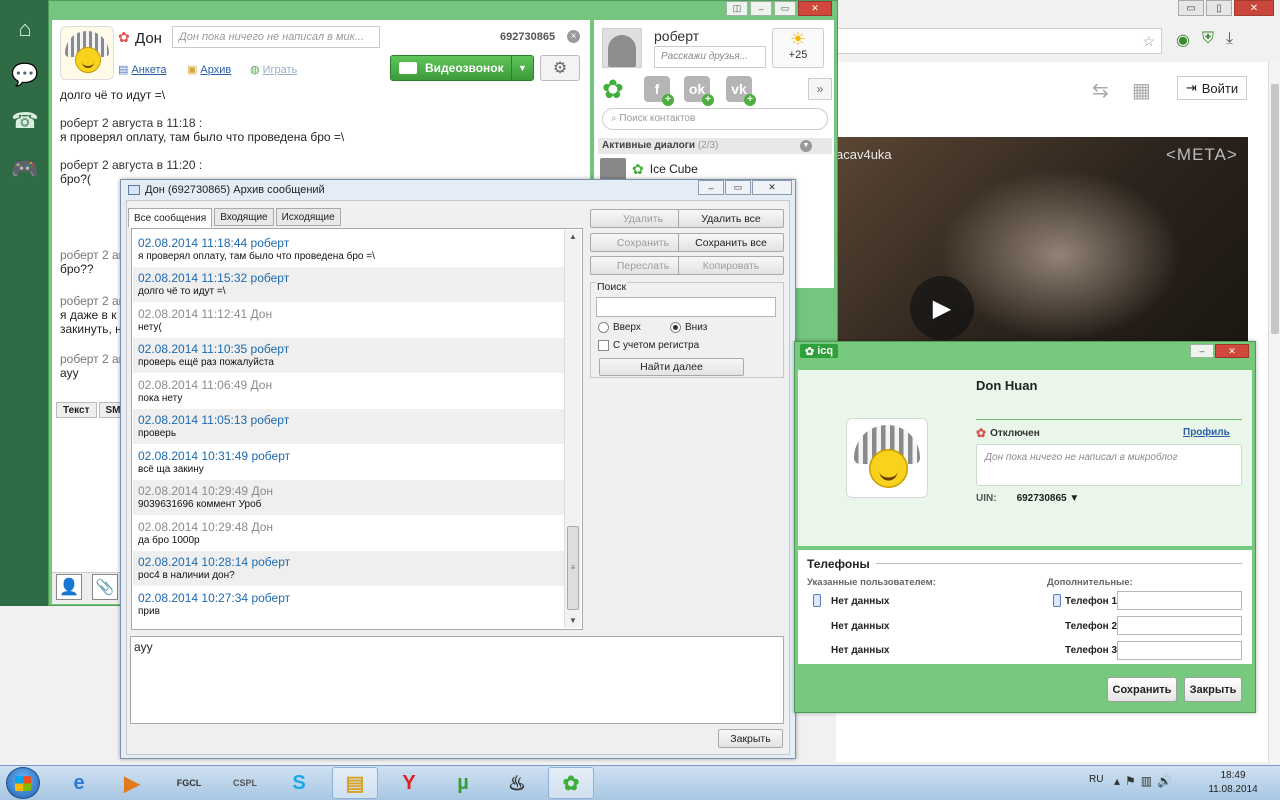 This screenshot has width=1280, height=800. What do you see at coordinates (349, 604) in the screenshot?
I see `archive-message: 02.08.2014 10:27:34 роберт прив` at bounding box center [349, 604].